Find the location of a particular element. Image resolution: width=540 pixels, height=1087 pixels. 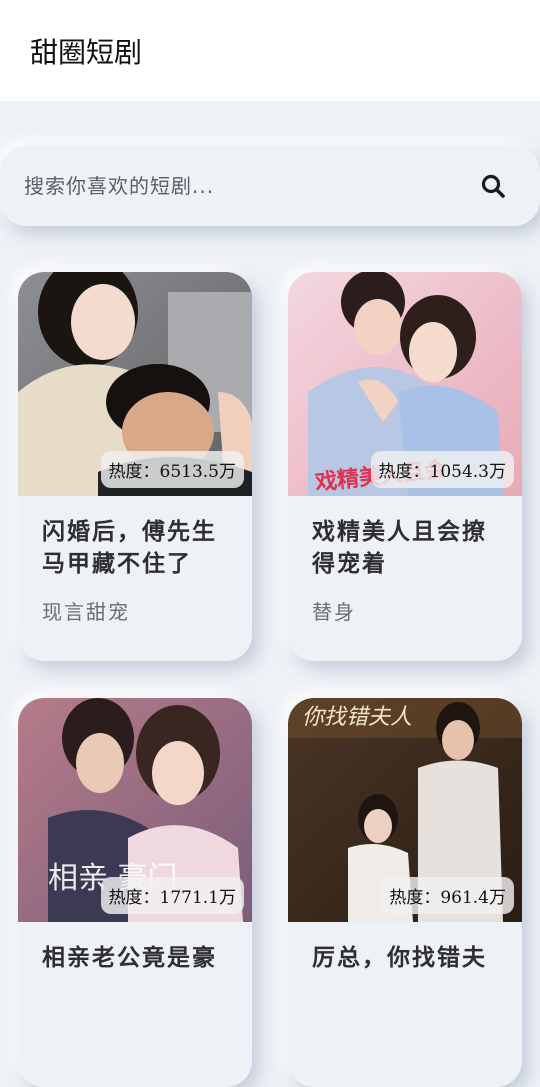

drama-poster: 你找错夫人 热度：961.4万 is located at coordinates (405, 810).